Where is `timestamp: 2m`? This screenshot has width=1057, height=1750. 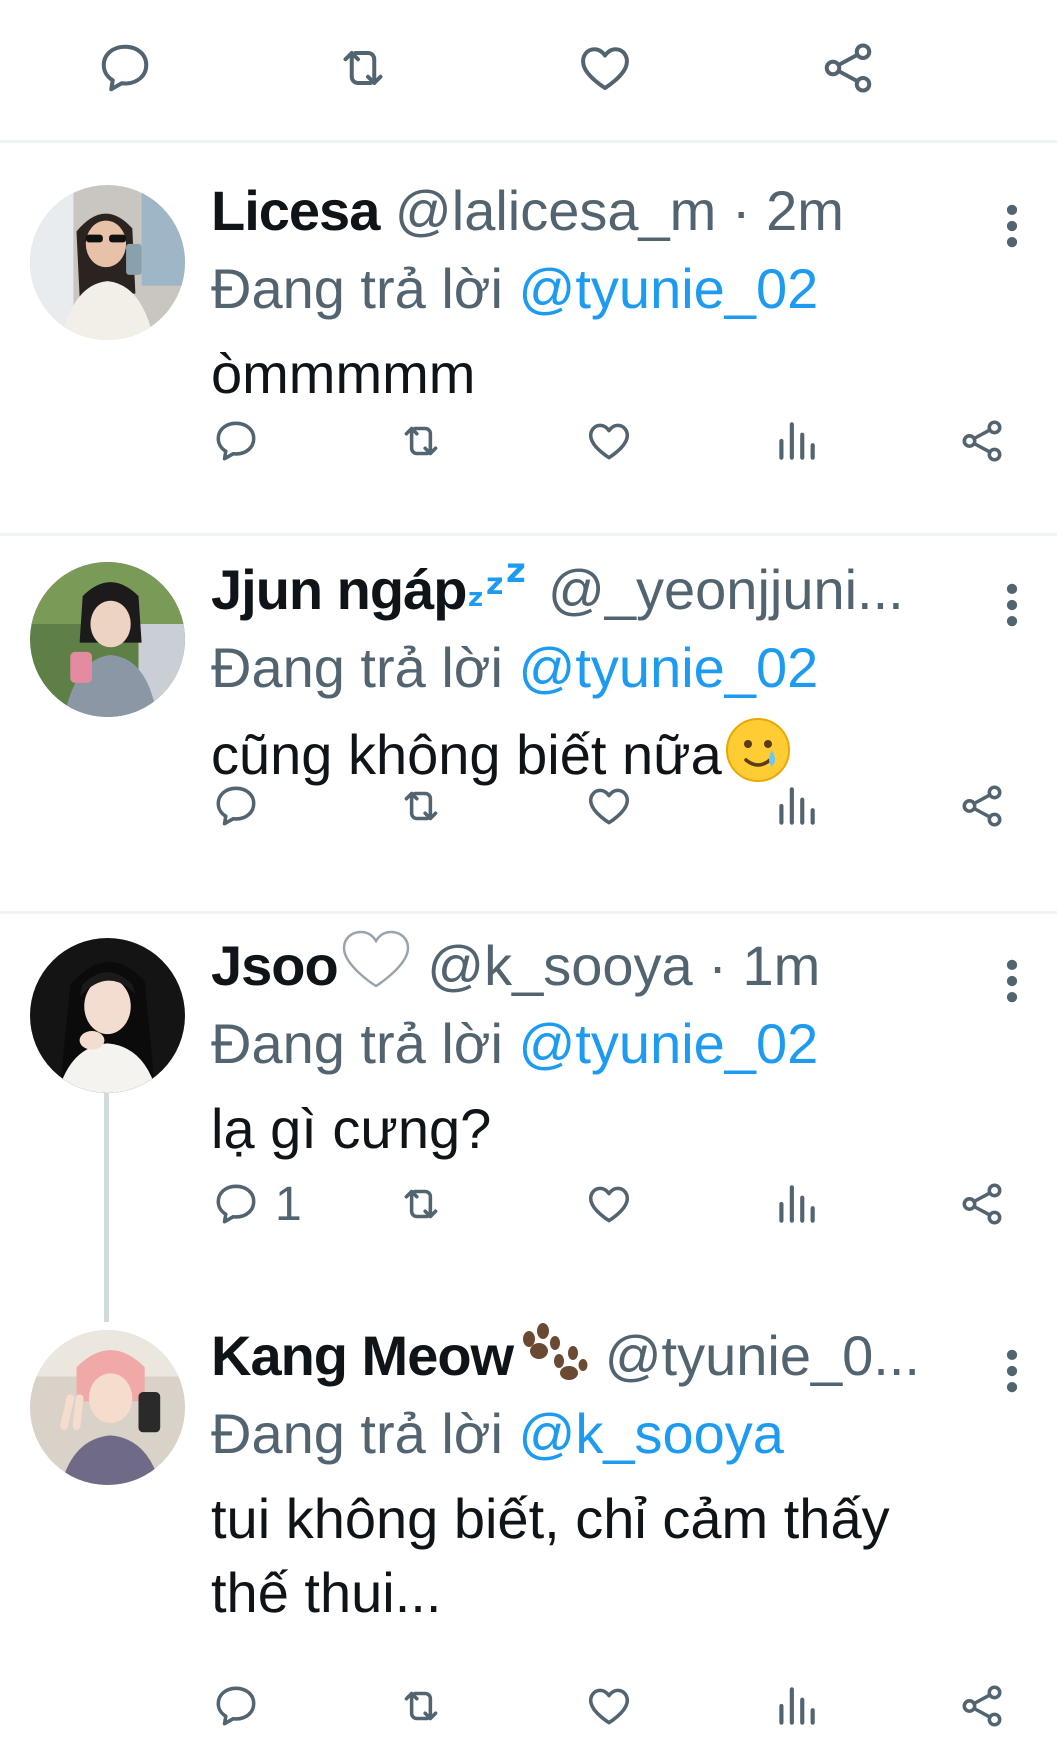 timestamp: 2m is located at coordinates (805, 210).